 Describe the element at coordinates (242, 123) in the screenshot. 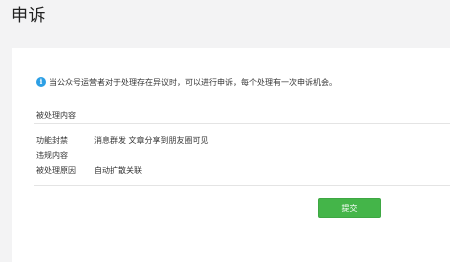

I see `section-divider` at that location.